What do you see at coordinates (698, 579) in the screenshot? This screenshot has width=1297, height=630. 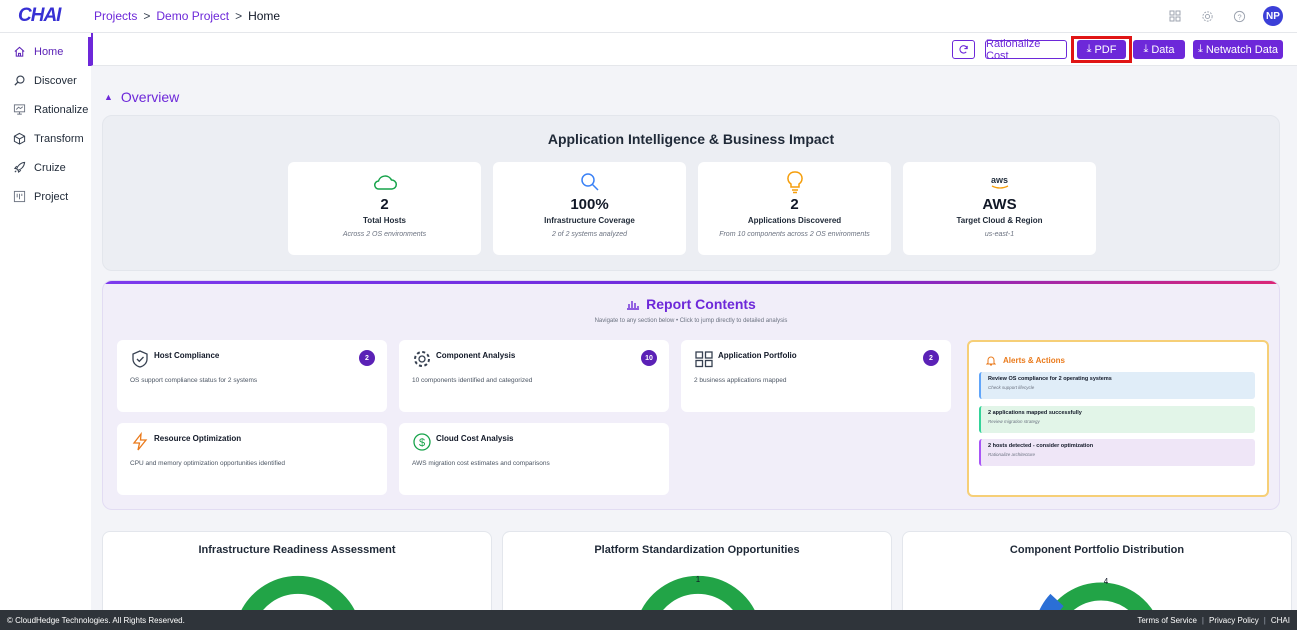 I see `donut-label: 1` at bounding box center [698, 579].